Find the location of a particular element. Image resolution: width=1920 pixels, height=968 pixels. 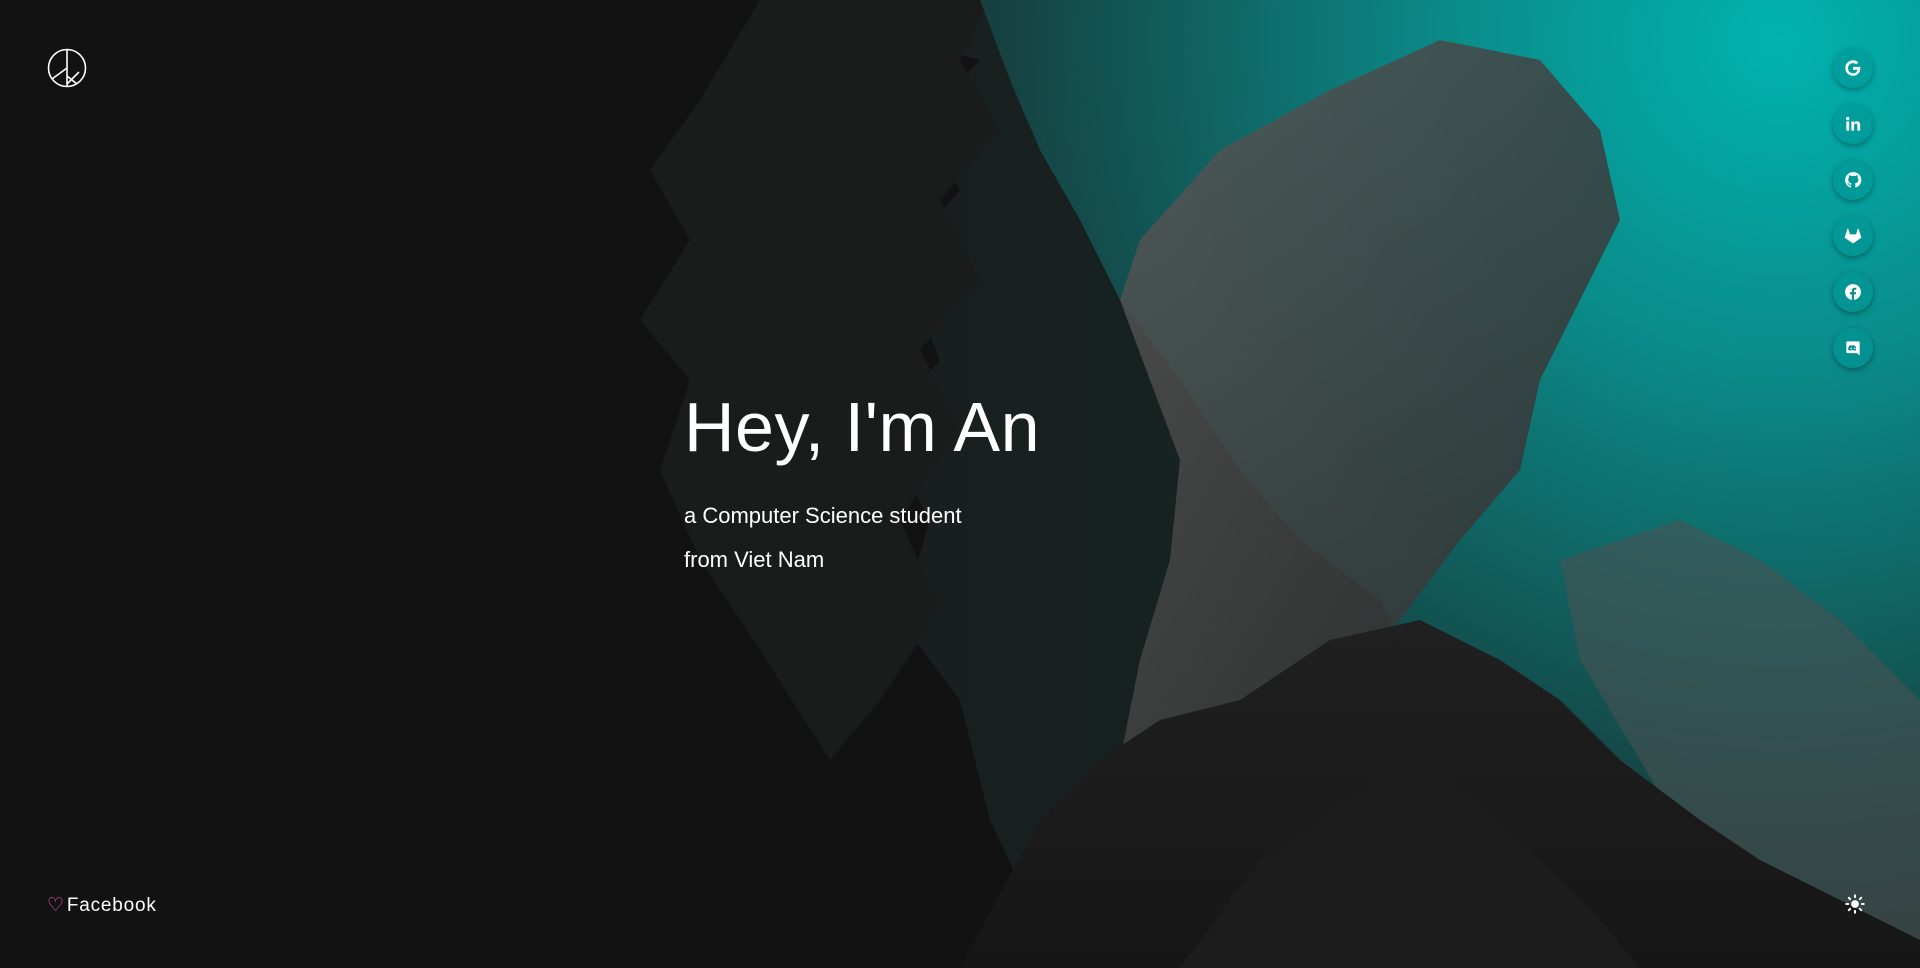

google-link is located at coordinates (1853, 68).